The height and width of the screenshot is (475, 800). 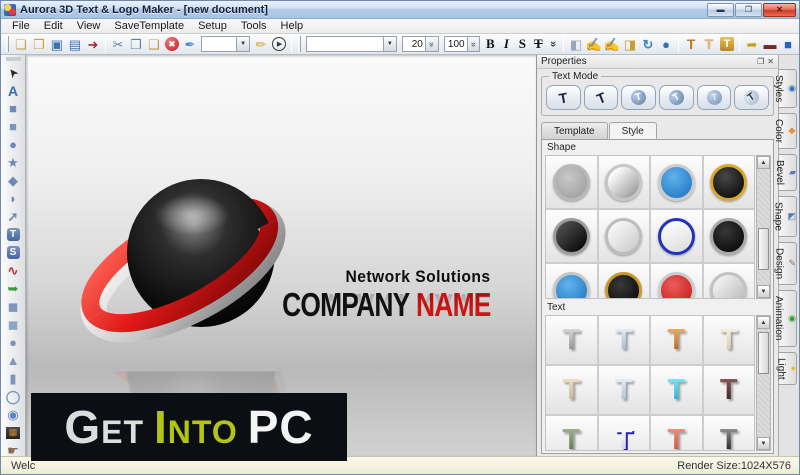 What do you see at coordinates (770, 61) in the screenshot?
I see `close-panel-icon: ✕` at bounding box center [770, 61].